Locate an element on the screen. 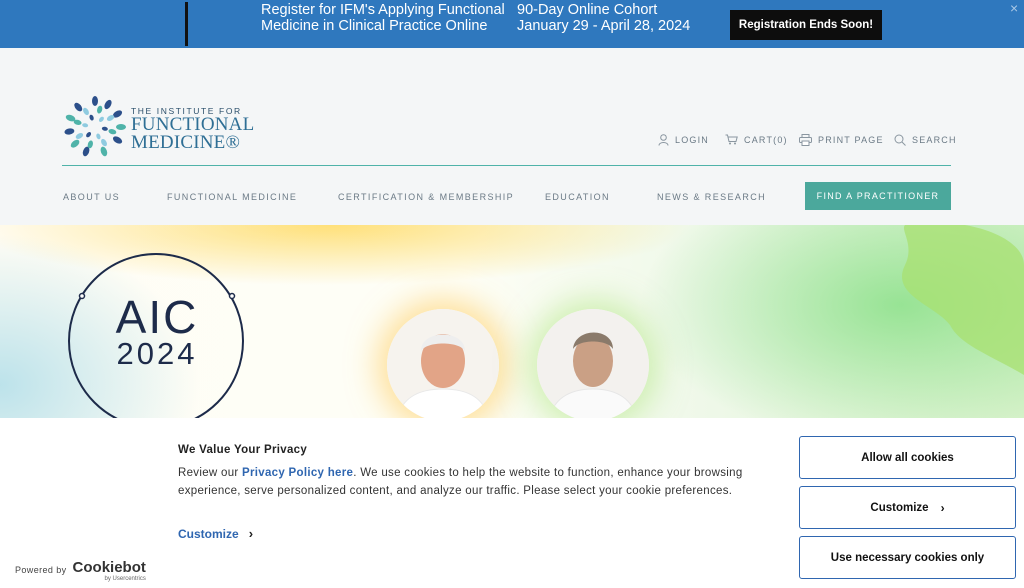 This screenshot has width=1024, height=588. promo-course-line2: Medicine in Clinical Practice Online is located at coordinates (374, 26).